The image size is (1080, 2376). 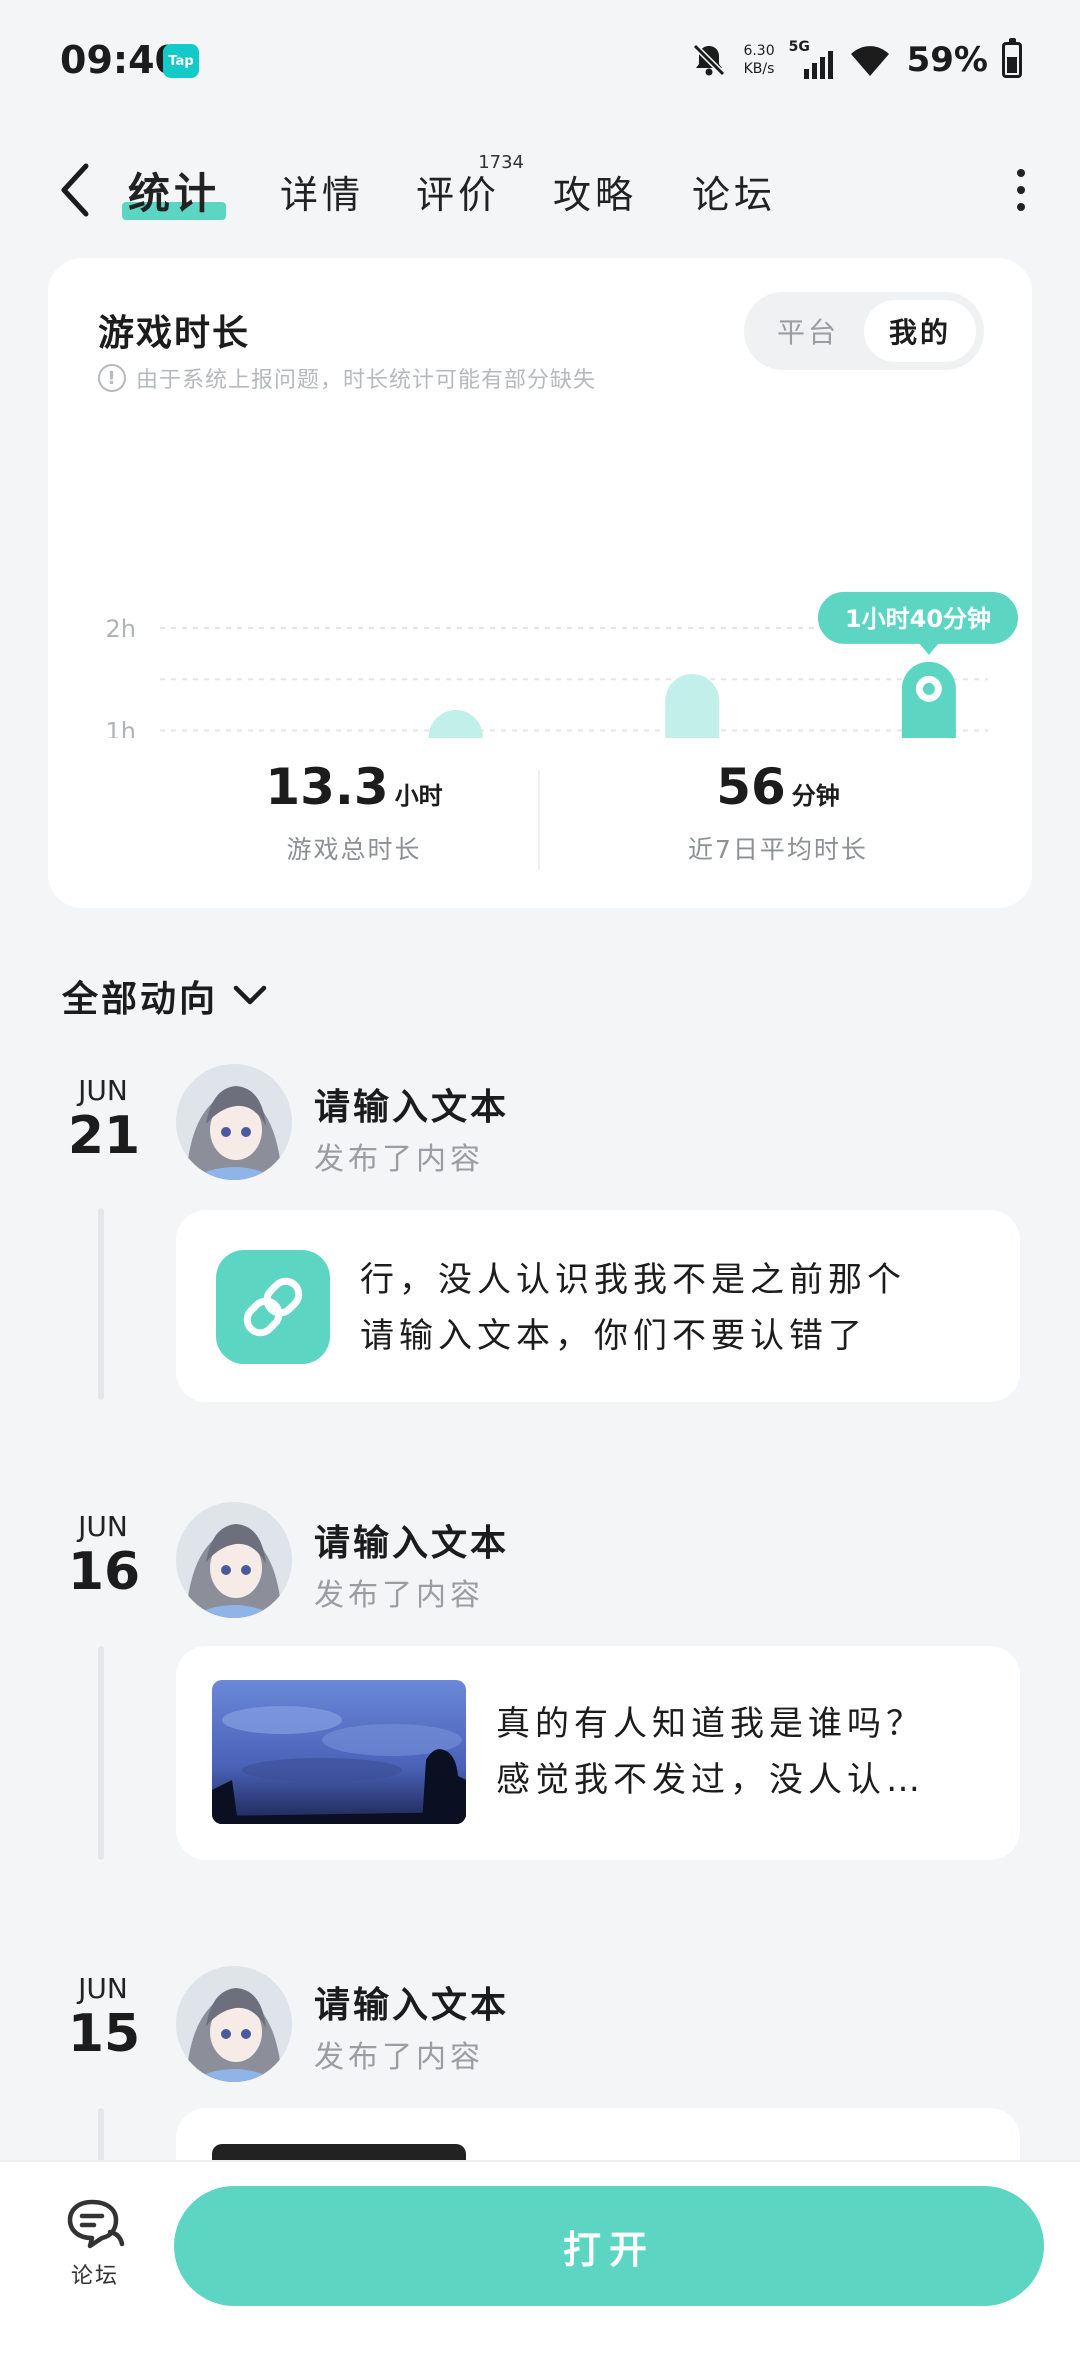 I want to click on average-time-unit: 分钟, so click(x=815, y=796).